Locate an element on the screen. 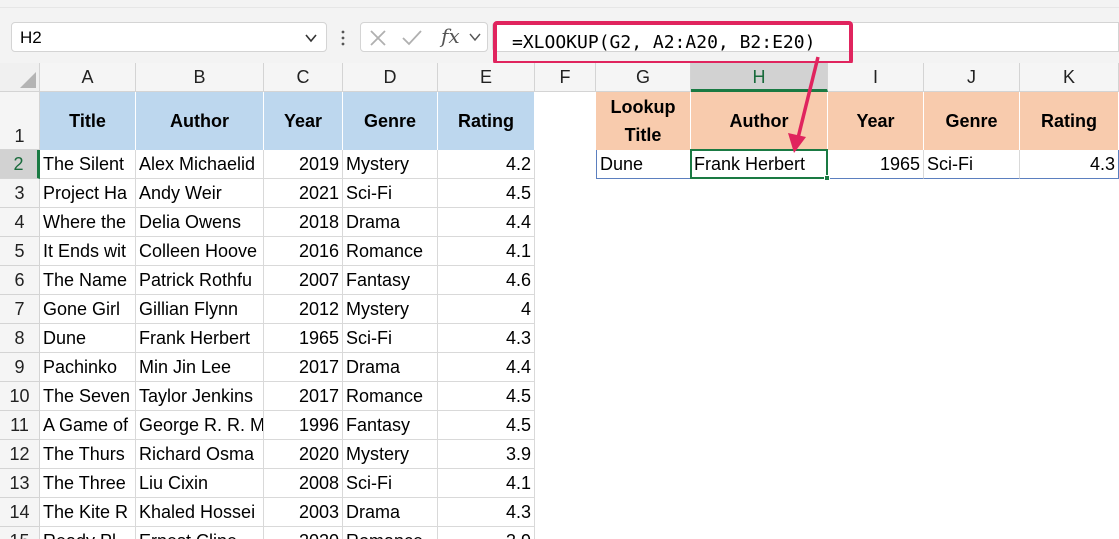  column-header-d: D is located at coordinates (390, 77).